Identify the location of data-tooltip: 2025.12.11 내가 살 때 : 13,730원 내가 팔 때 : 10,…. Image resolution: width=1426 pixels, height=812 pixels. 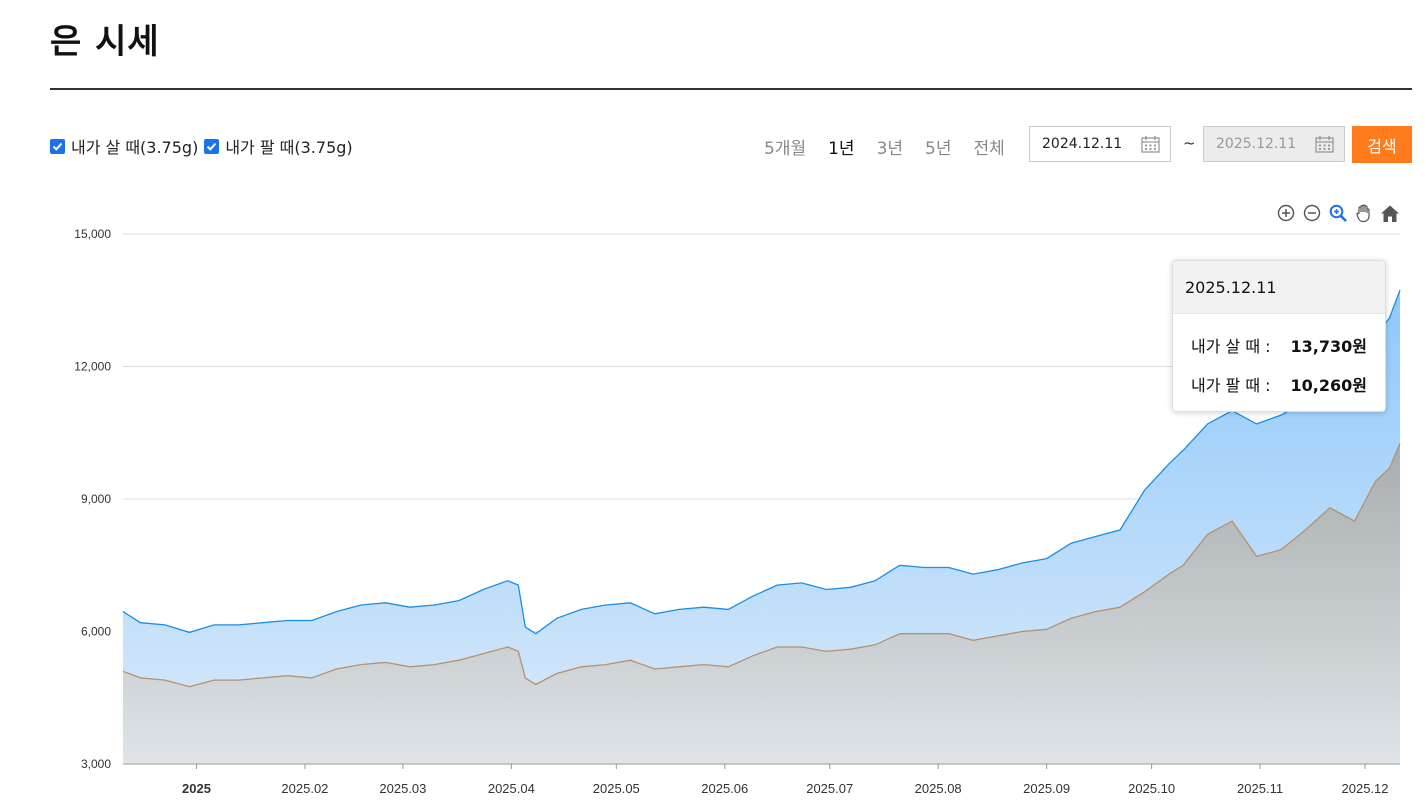
(1279, 336).